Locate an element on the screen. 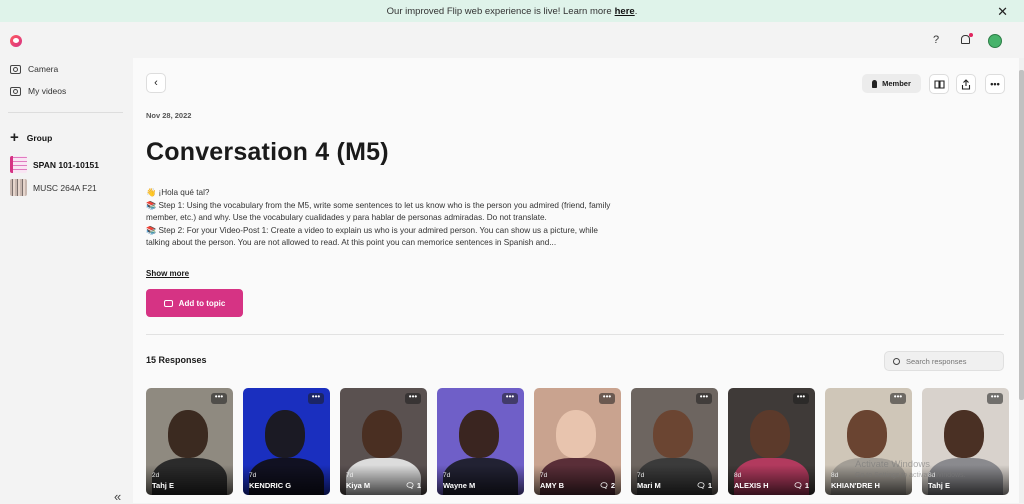 The image size is (1024, 504). book-icon is located at coordinates (939, 84).